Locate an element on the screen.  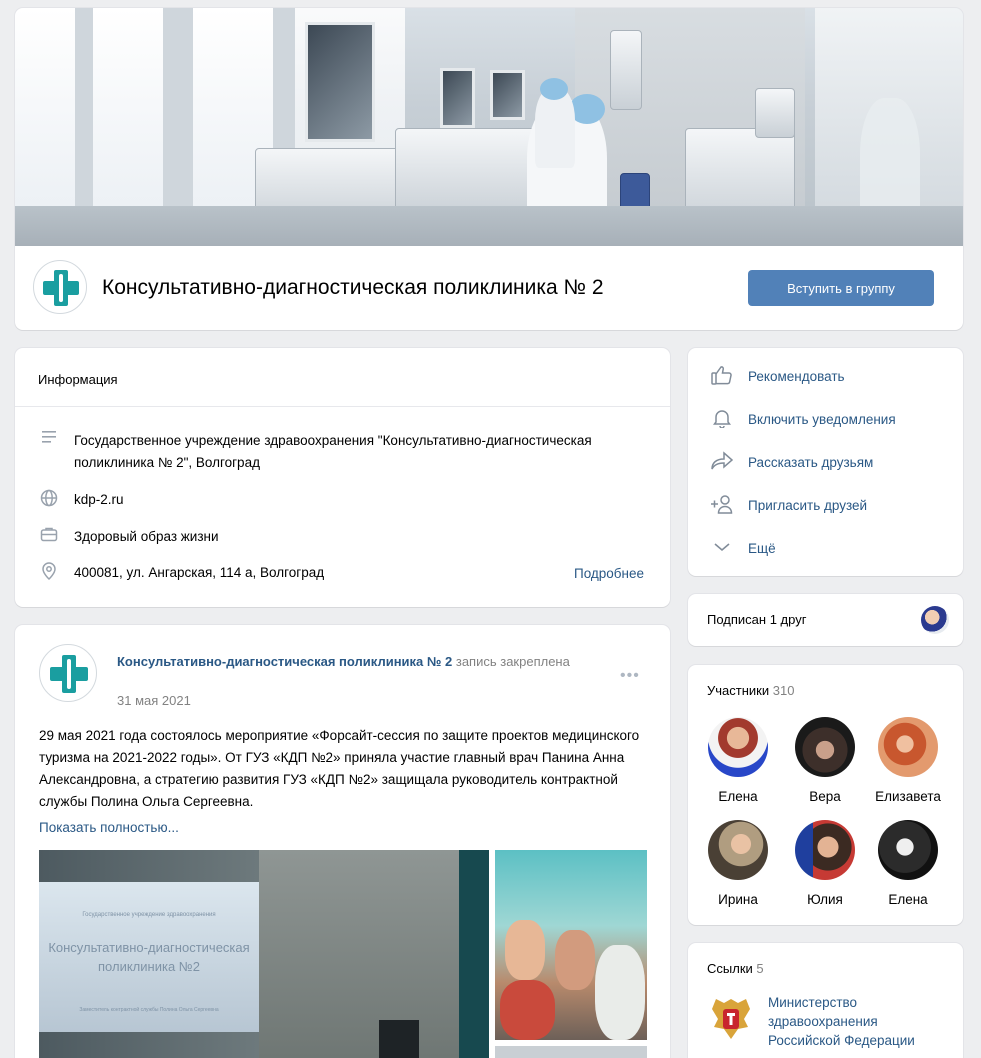
links-title: Ссылки 5 is located at coordinates (735, 968).